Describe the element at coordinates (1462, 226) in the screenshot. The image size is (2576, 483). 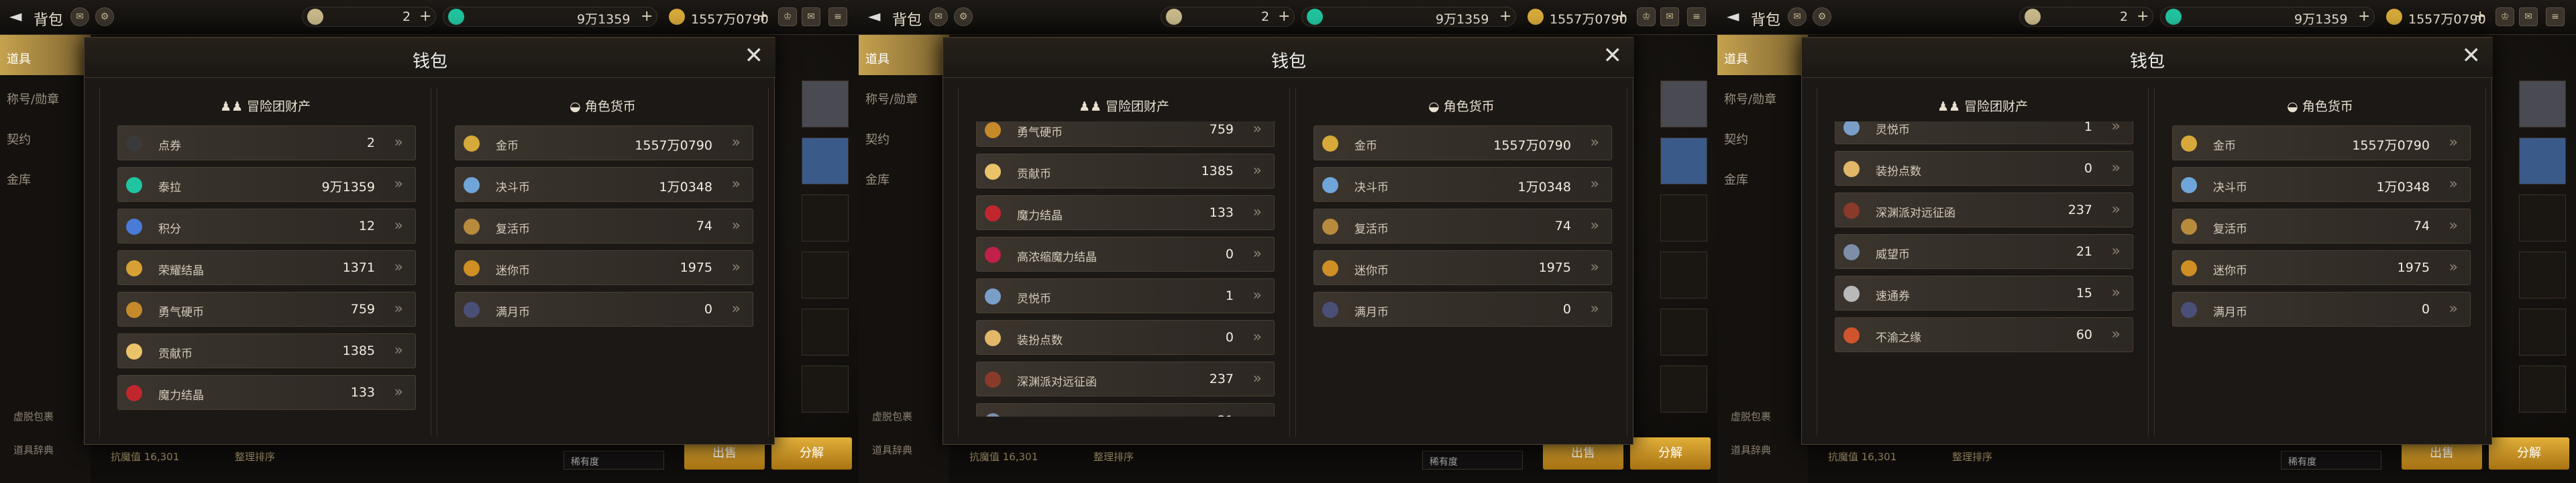
I see `currency-row: 复活币 74 »` at that location.